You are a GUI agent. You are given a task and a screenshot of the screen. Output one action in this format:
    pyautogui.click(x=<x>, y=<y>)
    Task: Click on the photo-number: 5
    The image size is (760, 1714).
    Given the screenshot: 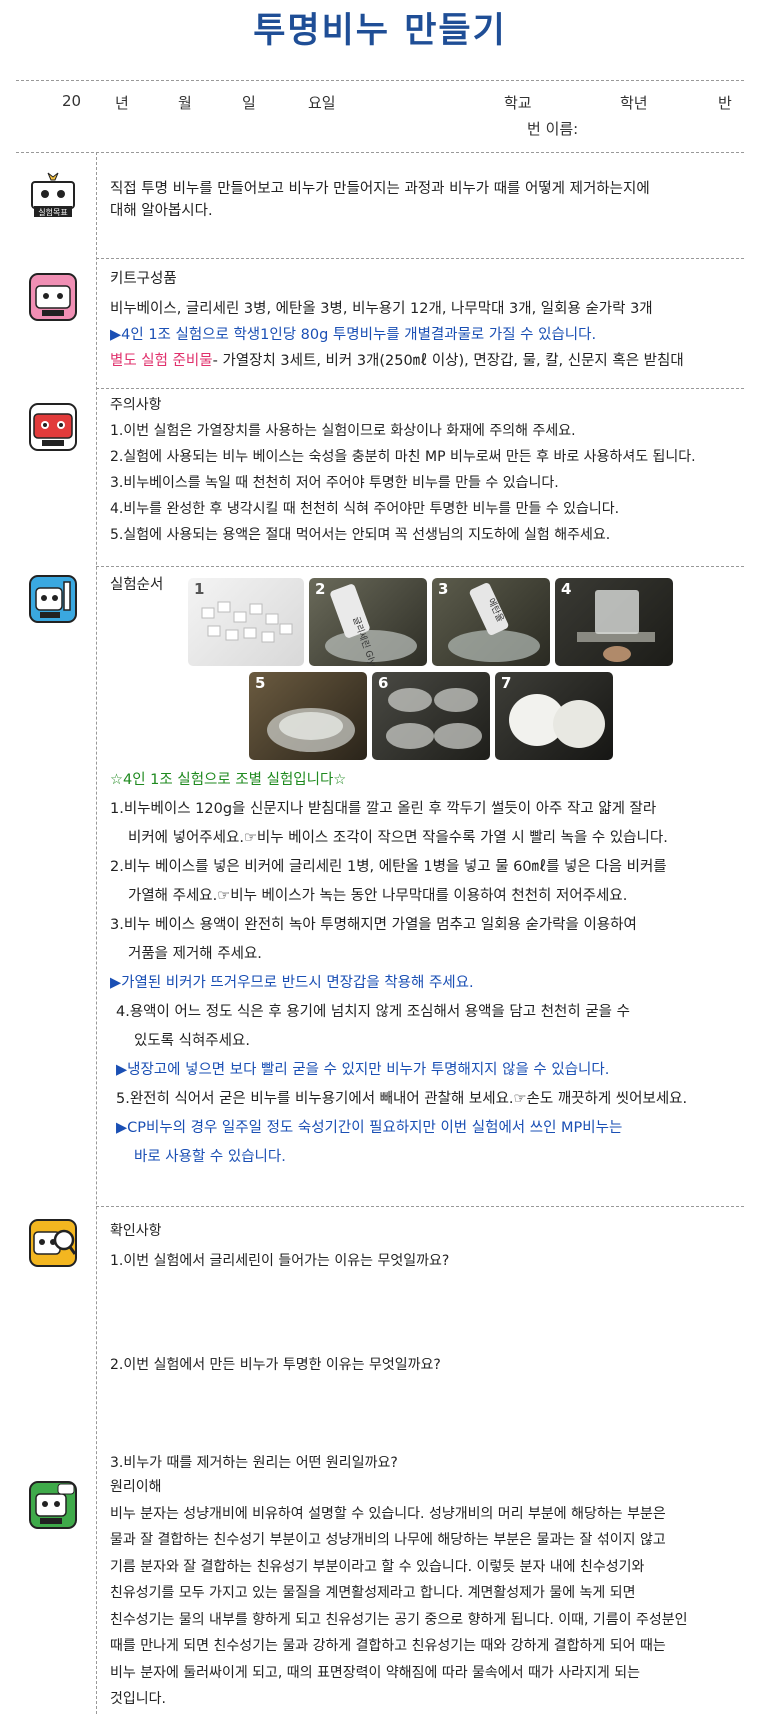 What is the action you would take?
    pyautogui.click(x=260, y=683)
    